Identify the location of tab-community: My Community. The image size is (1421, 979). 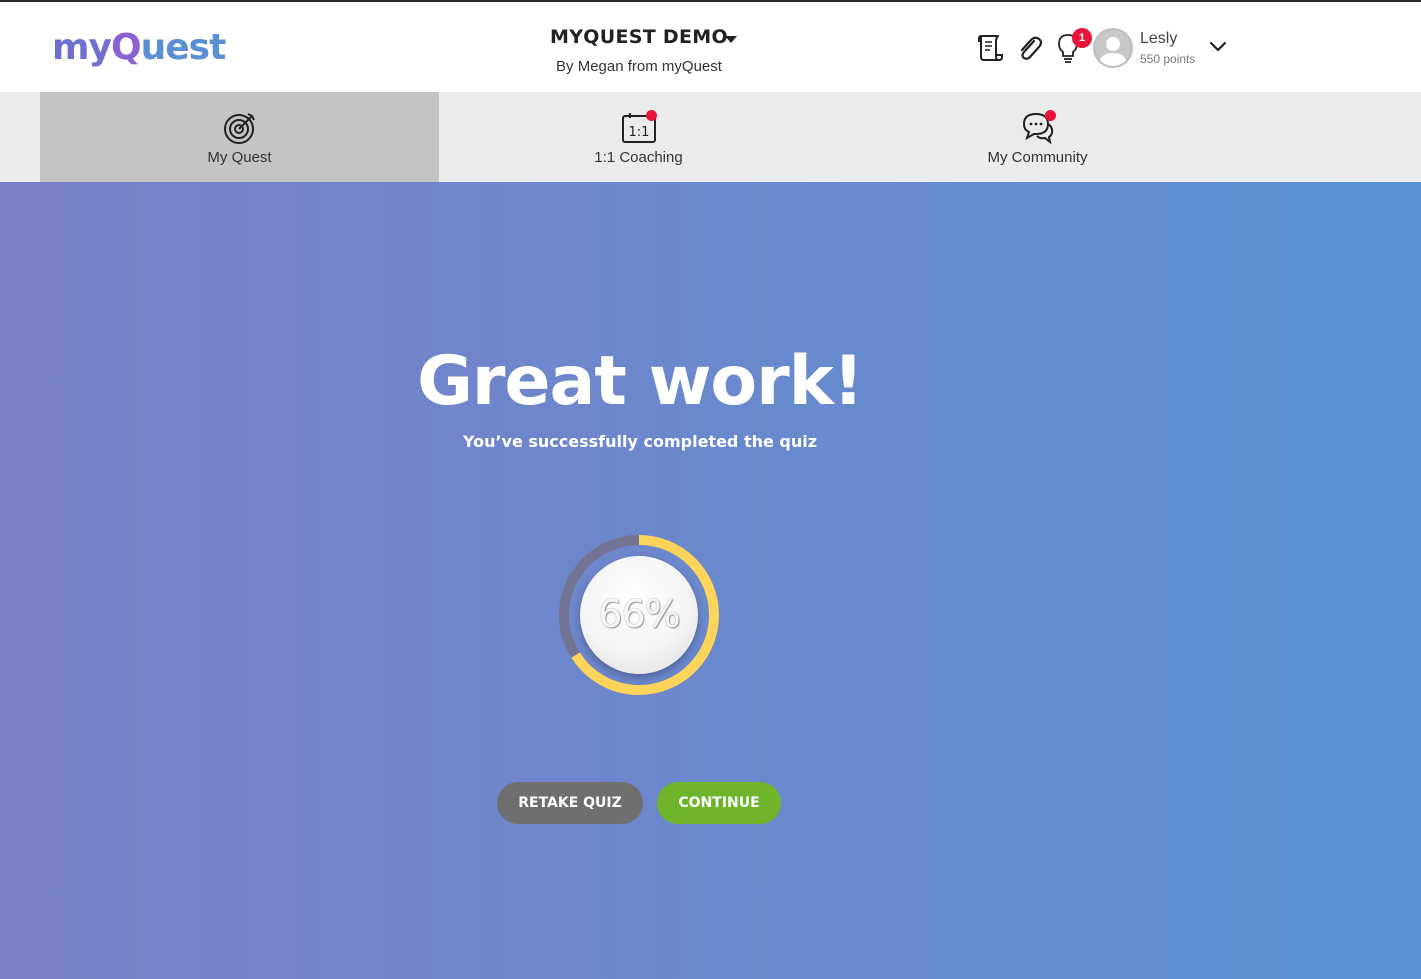
(1037, 137).